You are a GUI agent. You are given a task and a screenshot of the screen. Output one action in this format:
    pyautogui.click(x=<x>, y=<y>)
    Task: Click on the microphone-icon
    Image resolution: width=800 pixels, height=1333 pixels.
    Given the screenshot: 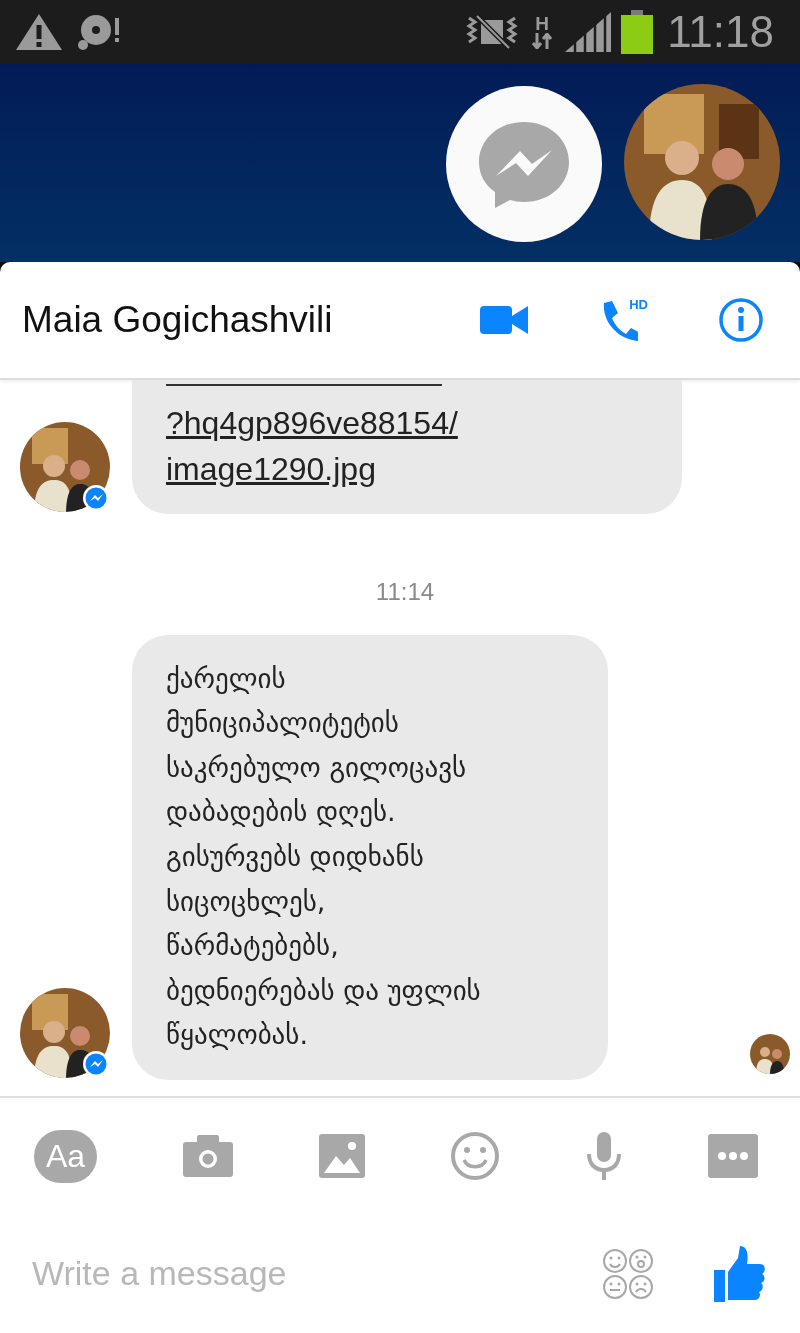 What is the action you would take?
    pyautogui.click(x=604, y=1156)
    